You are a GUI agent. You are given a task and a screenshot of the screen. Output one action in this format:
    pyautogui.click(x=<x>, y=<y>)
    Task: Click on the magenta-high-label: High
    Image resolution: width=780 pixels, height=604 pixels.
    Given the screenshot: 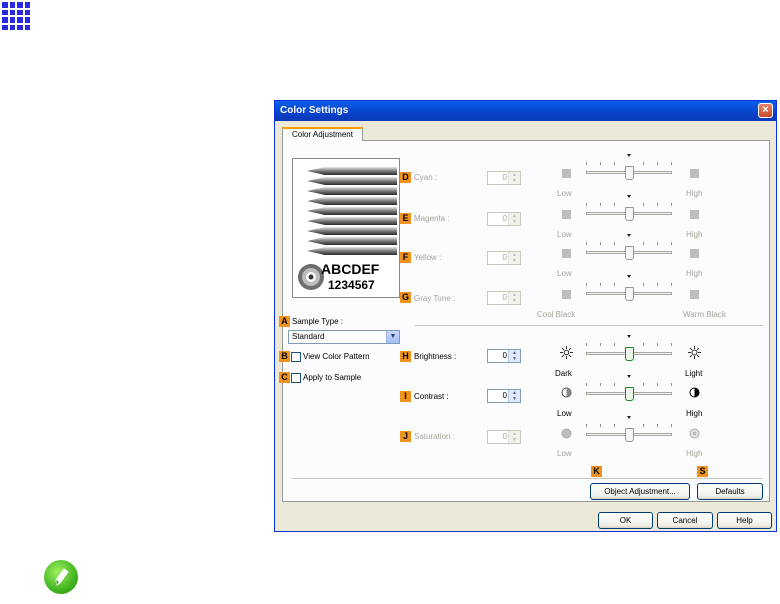 What is the action you would take?
    pyautogui.click(x=694, y=234)
    